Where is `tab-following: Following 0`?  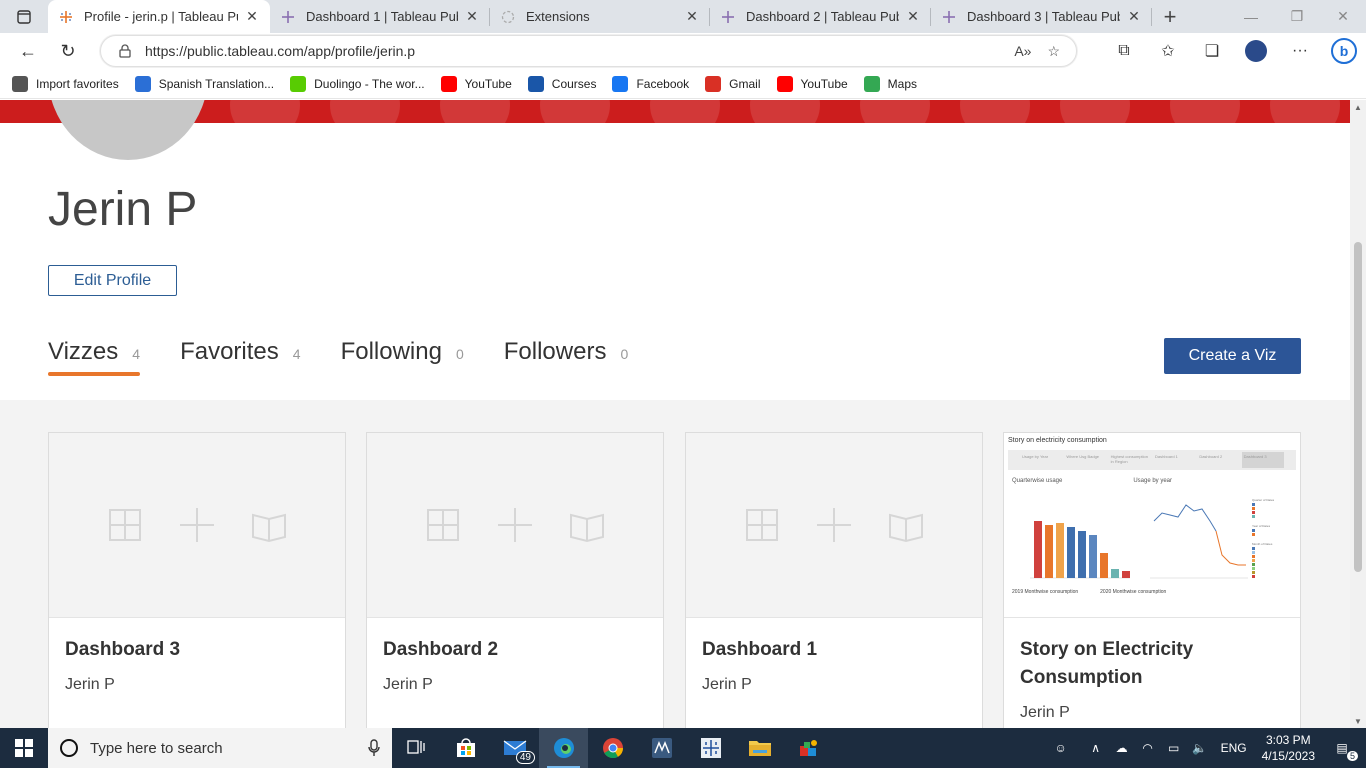
tab-following: Following 0 is located at coordinates (402, 357).